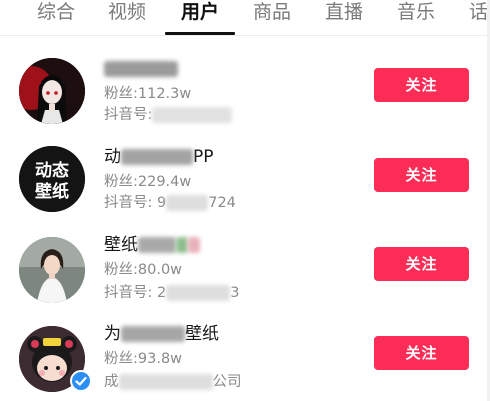 This screenshot has width=490, height=401. Describe the element at coordinates (143, 359) in the screenshot. I see `fans-count: 粉丝:93.8w` at that location.